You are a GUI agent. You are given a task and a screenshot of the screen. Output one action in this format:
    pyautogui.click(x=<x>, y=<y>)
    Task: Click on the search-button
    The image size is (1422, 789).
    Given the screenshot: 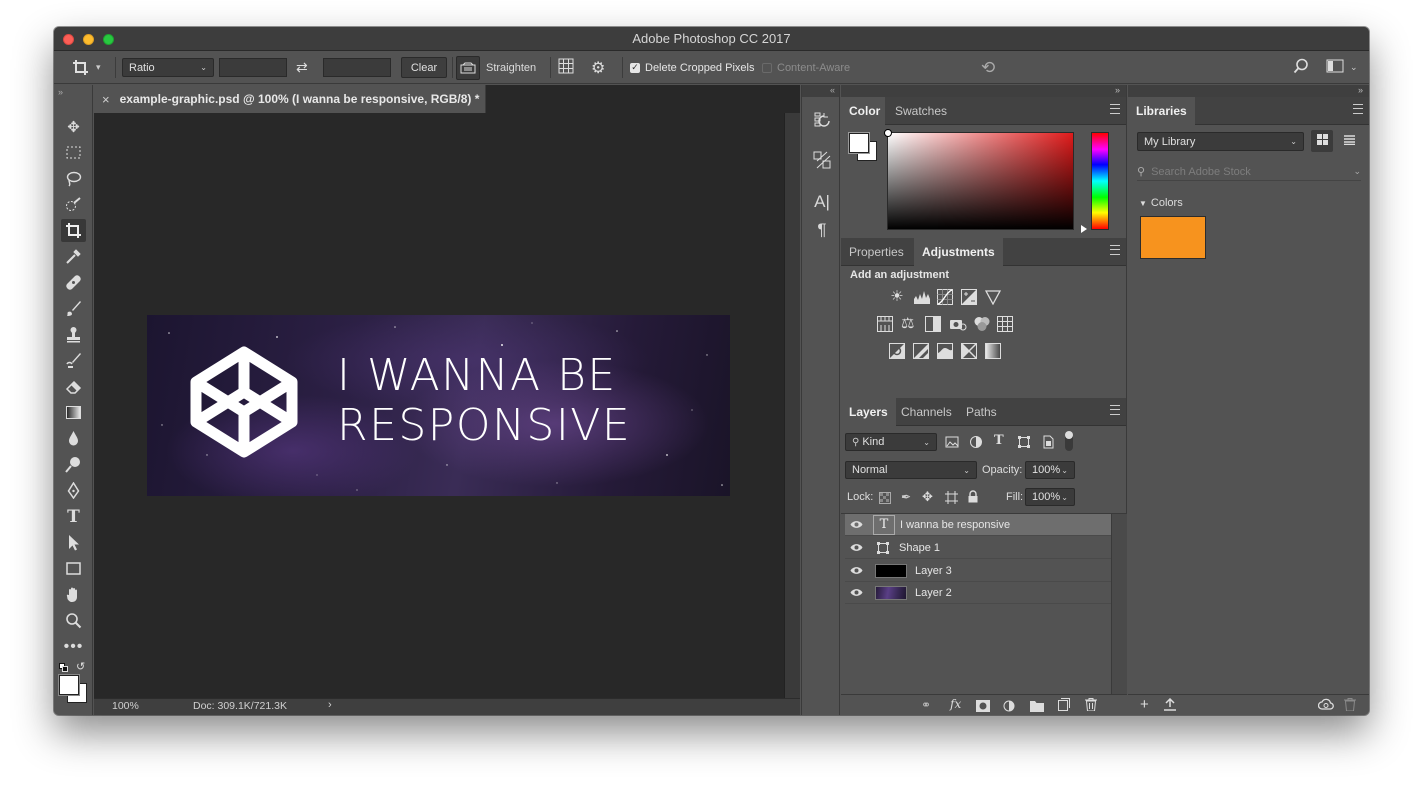 What is the action you would take?
    pyautogui.click(x=1301, y=67)
    